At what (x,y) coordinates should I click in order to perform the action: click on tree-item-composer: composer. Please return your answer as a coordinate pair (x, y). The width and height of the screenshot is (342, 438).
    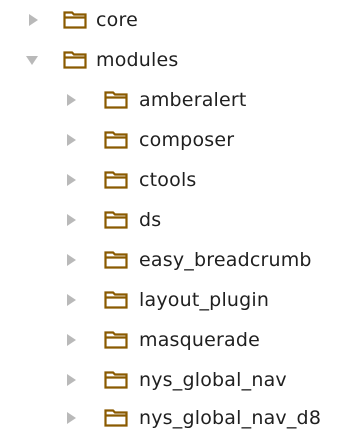
    Looking at the image, I should click on (171, 140).